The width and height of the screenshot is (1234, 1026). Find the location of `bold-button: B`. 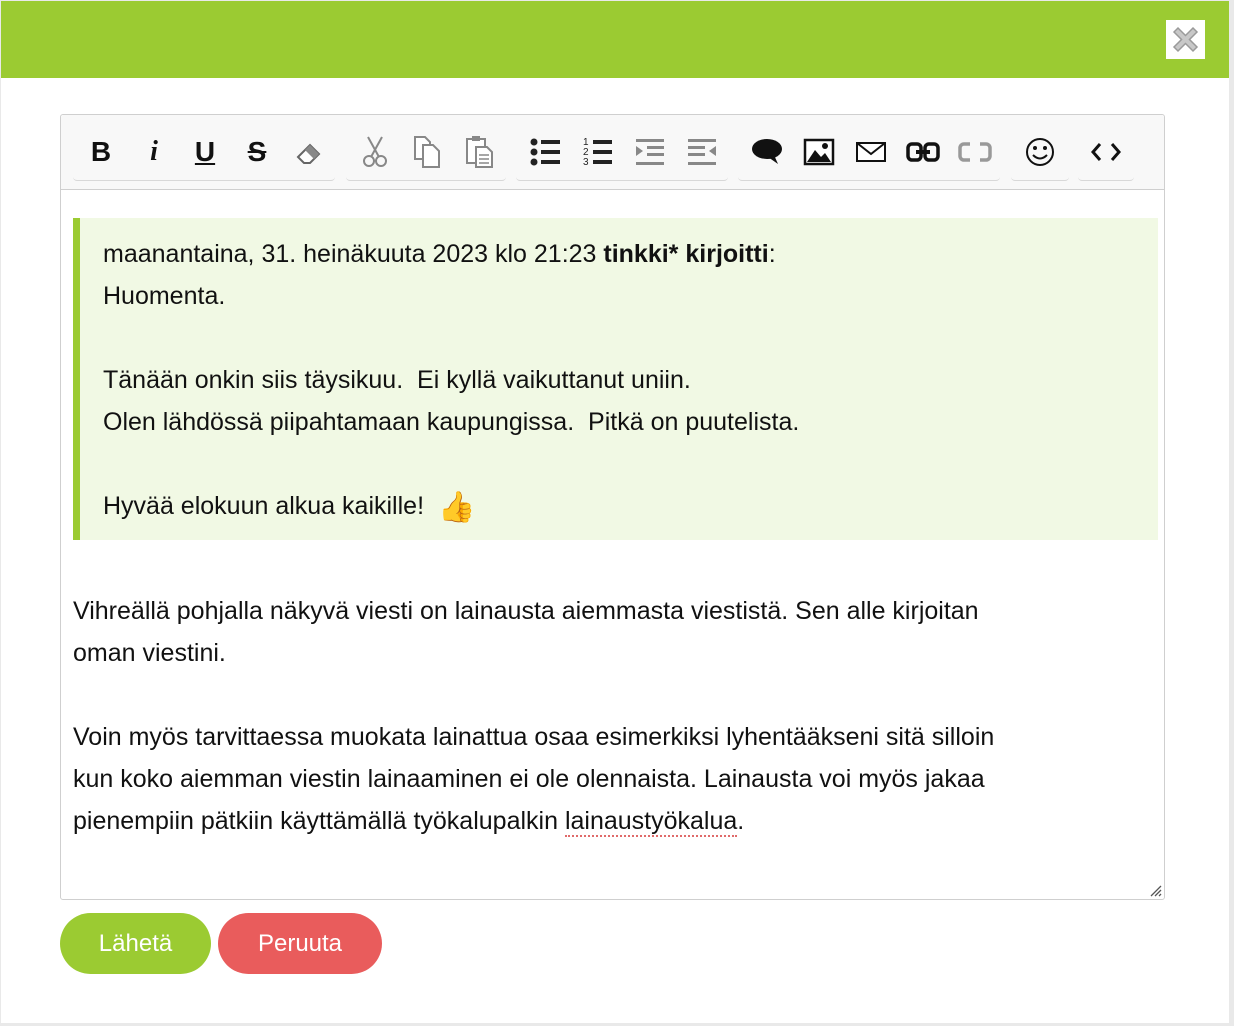

bold-button: B is located at coordinates (101, 152).